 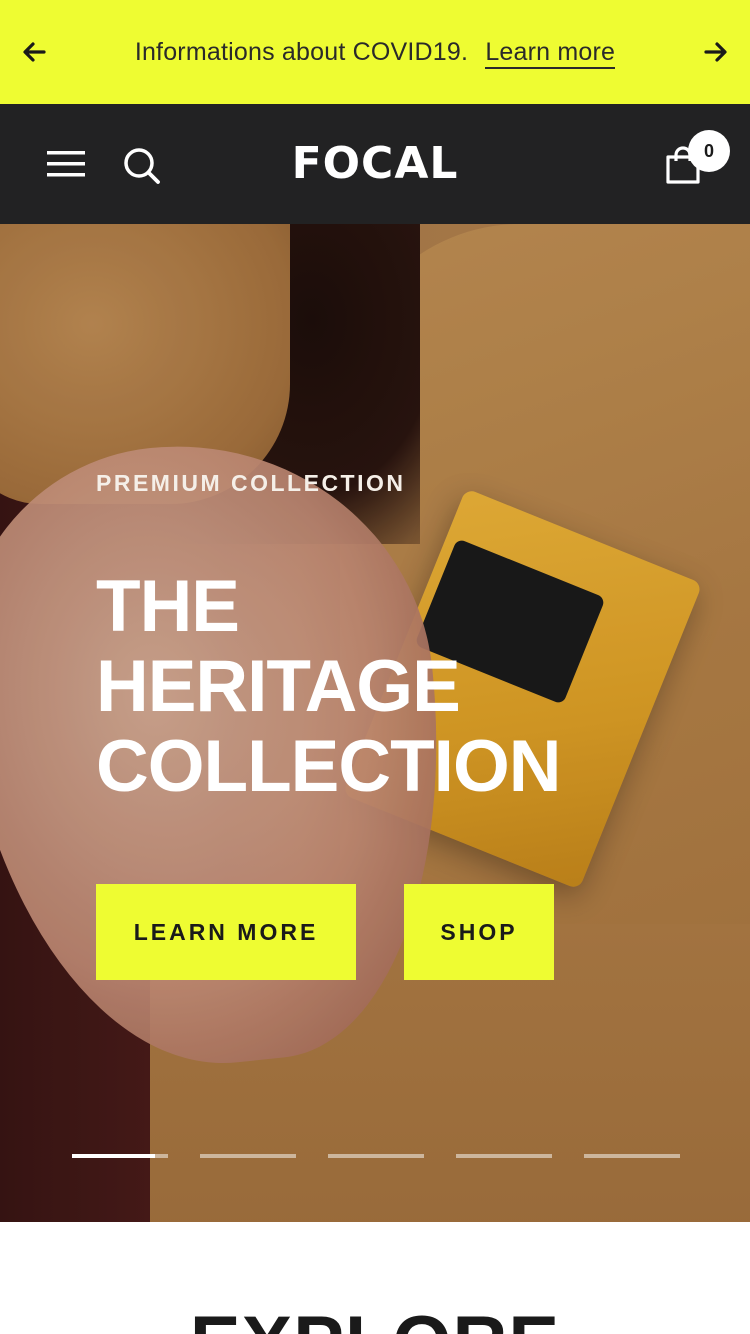 I want to click on hero-subheading: PREMIUM COLLECTION, so click(x=251, y=483).